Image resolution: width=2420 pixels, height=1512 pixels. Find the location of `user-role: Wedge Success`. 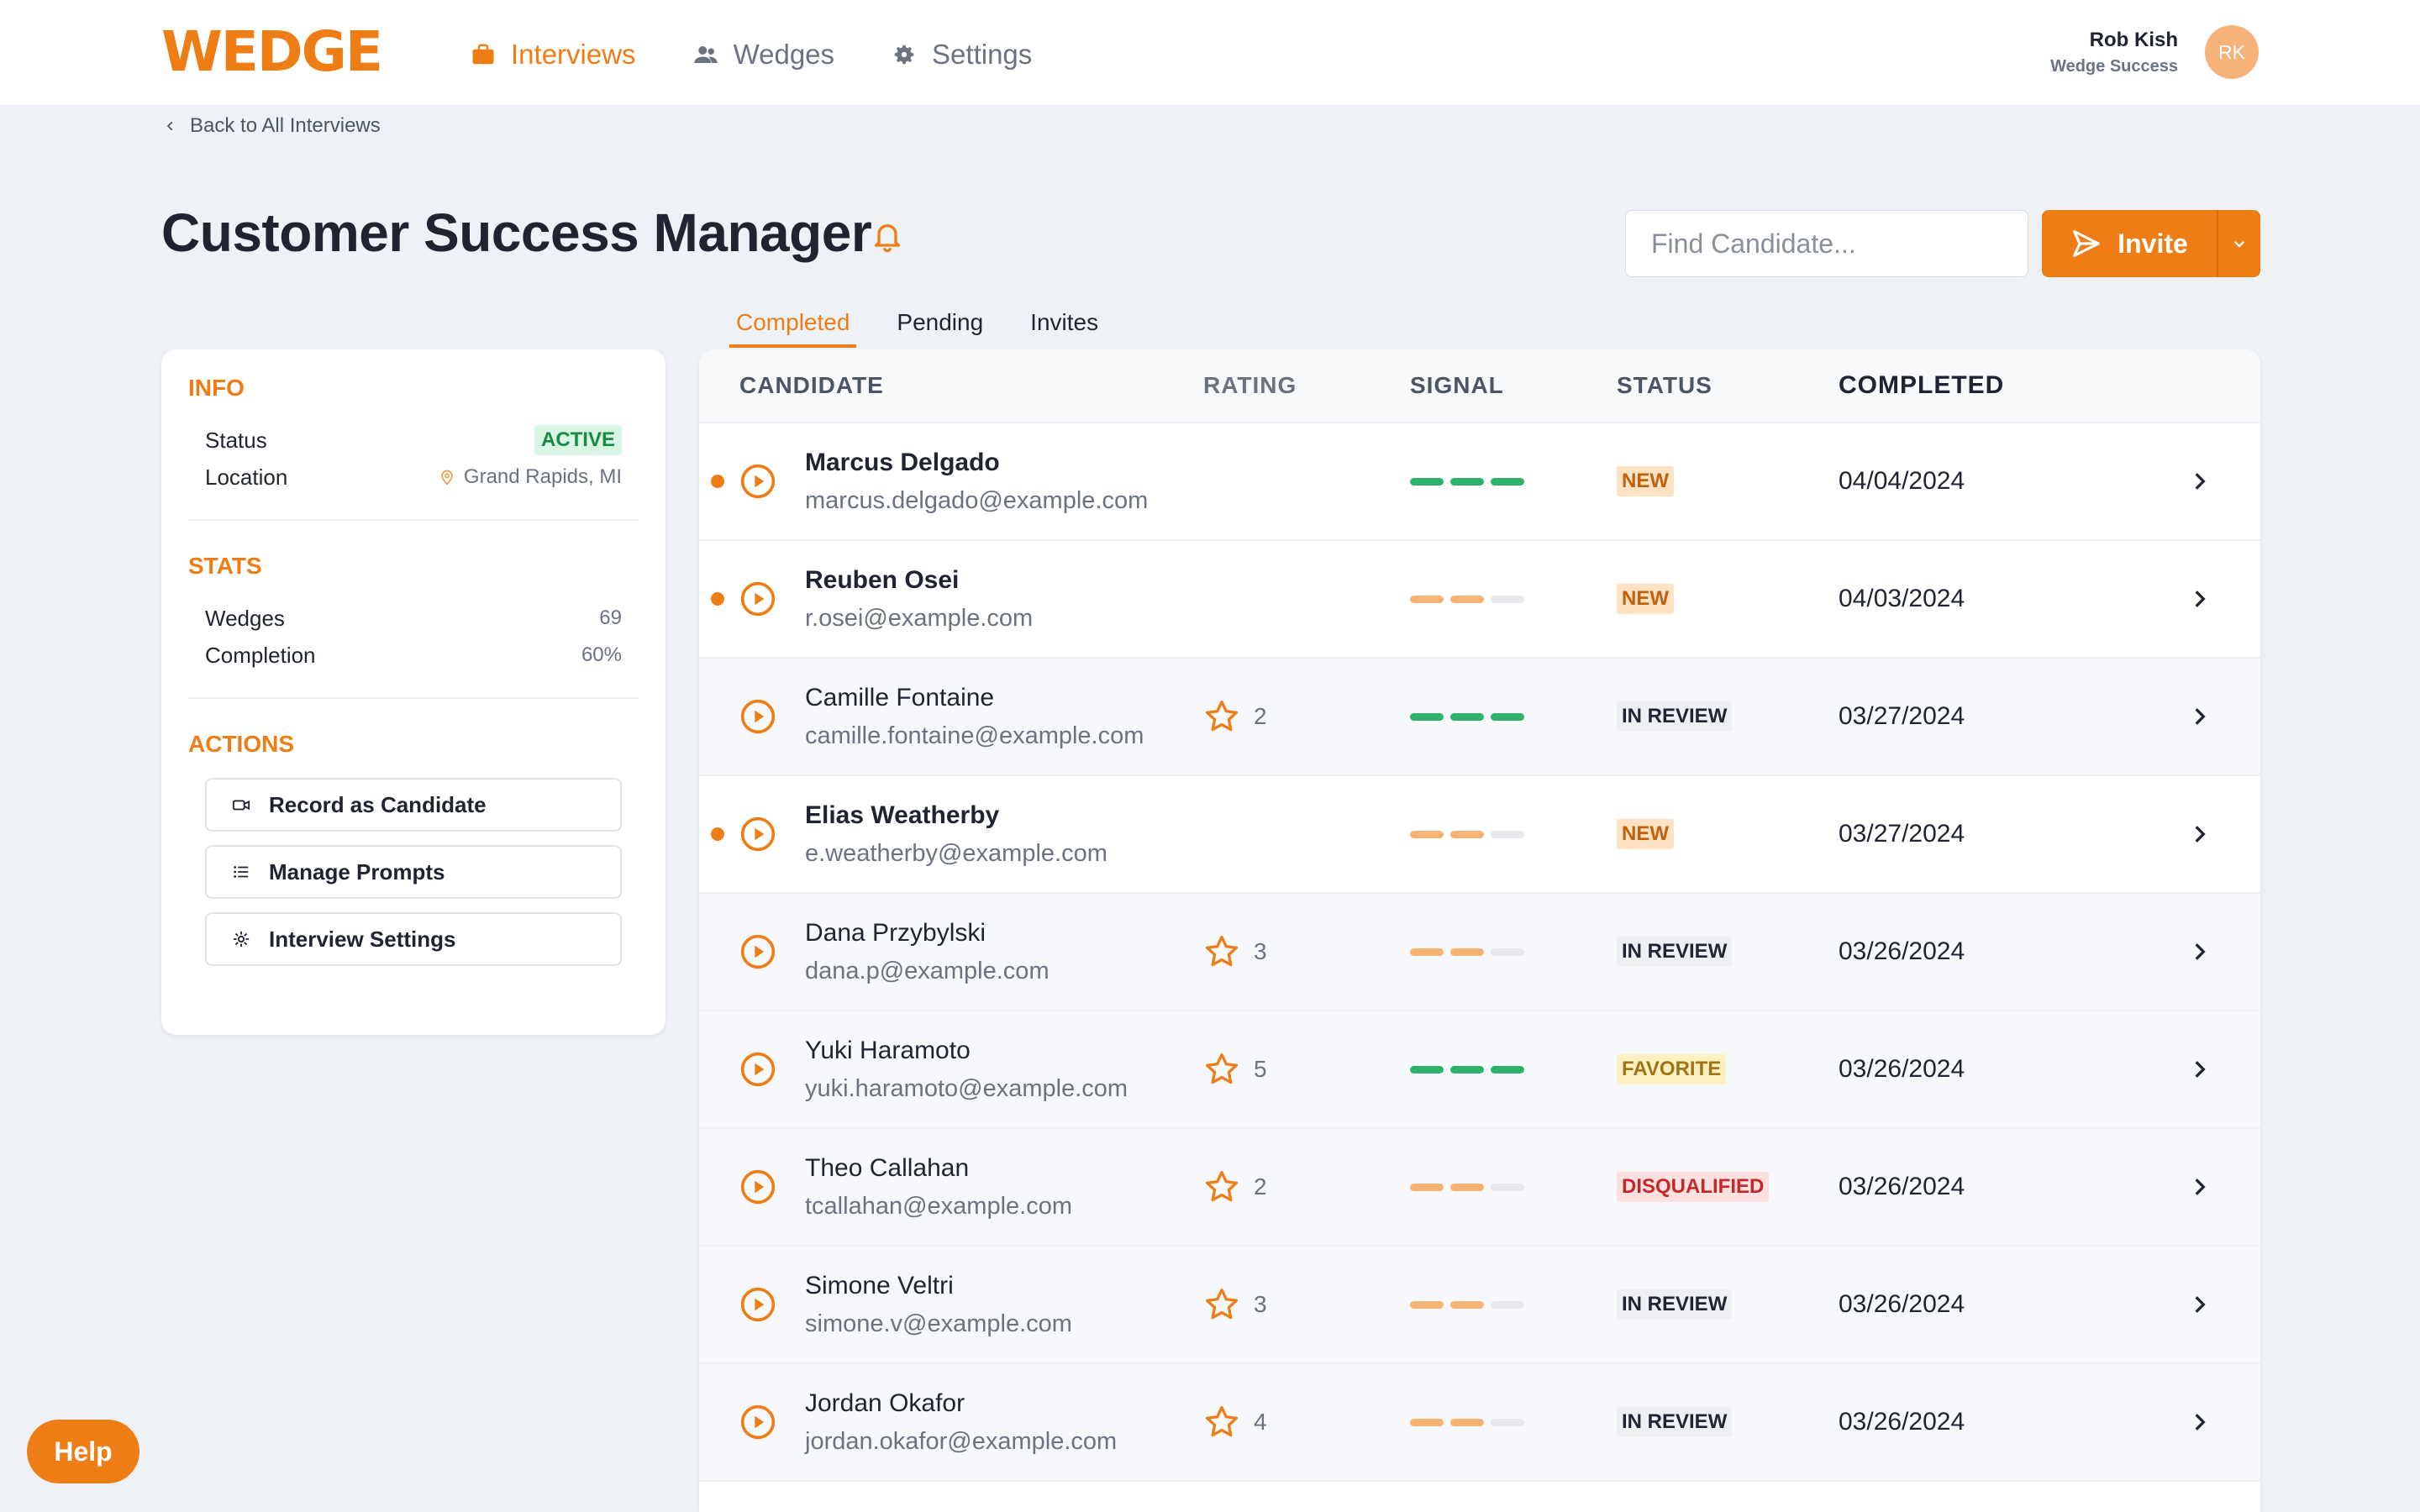

user-role: Wedge Success is located at coordinates (2114, 66).